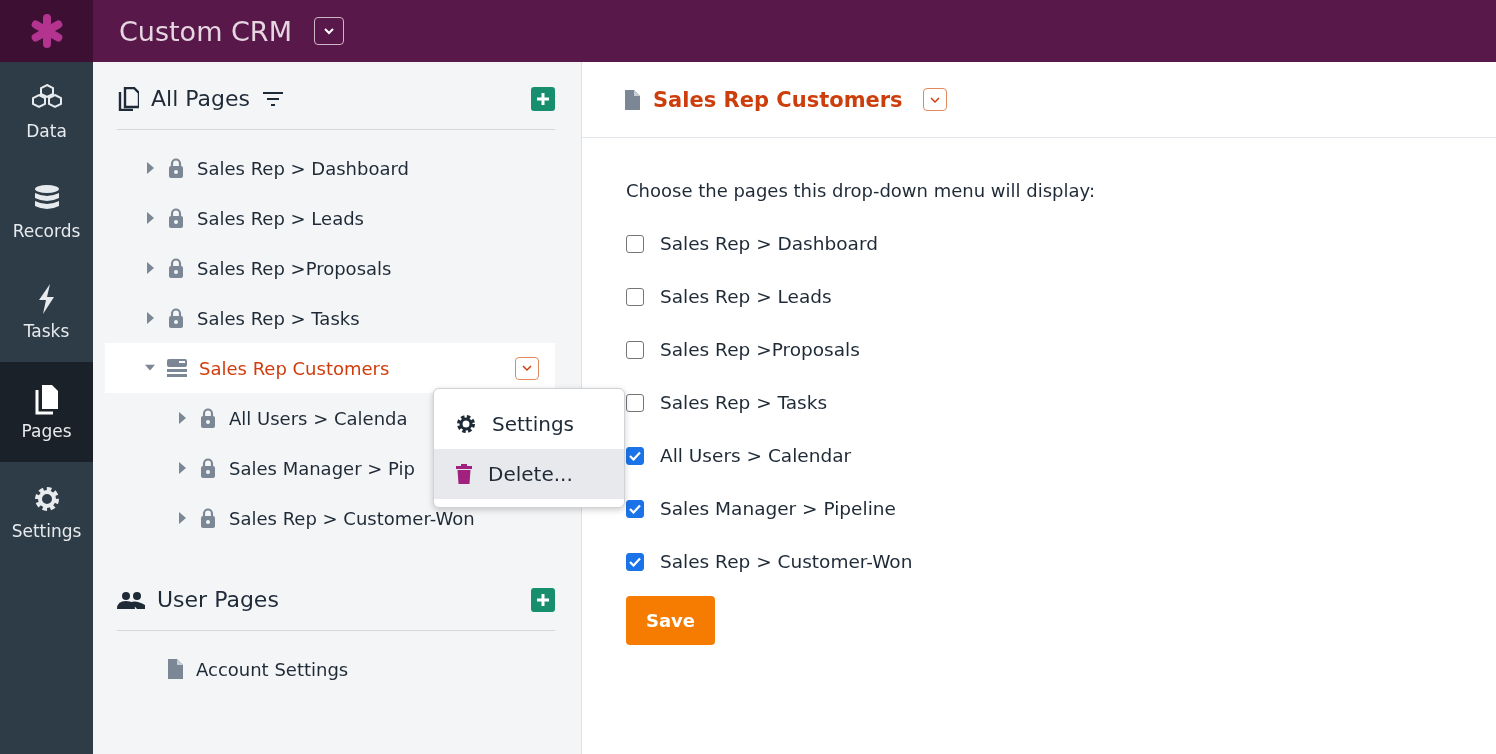  What do you see at coordinates (46, 312) in the screenshot?
I see `nav-item: Tasks` at bounding box center [46, 312].